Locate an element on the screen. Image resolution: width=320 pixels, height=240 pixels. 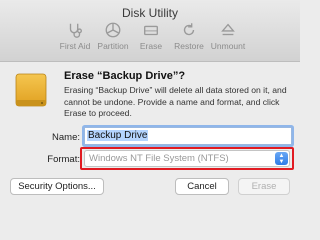
name-input: Backup Drive is located at coordinates (188, 136).